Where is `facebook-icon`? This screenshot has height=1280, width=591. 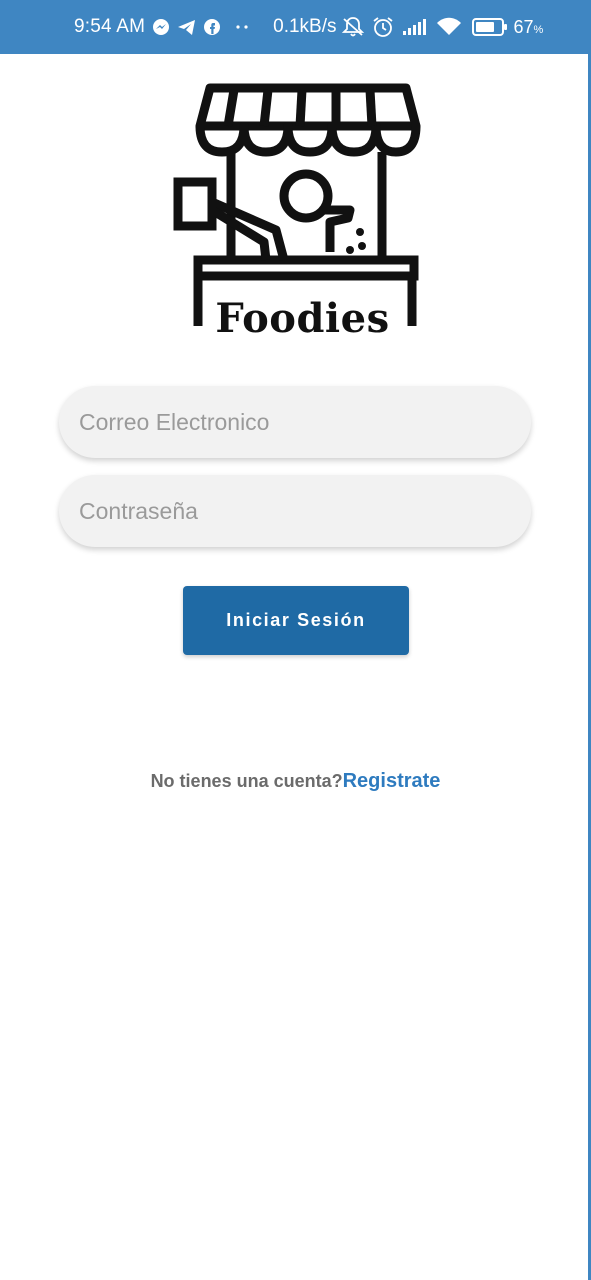
facebook-icon is located at coordinates (212, 27).